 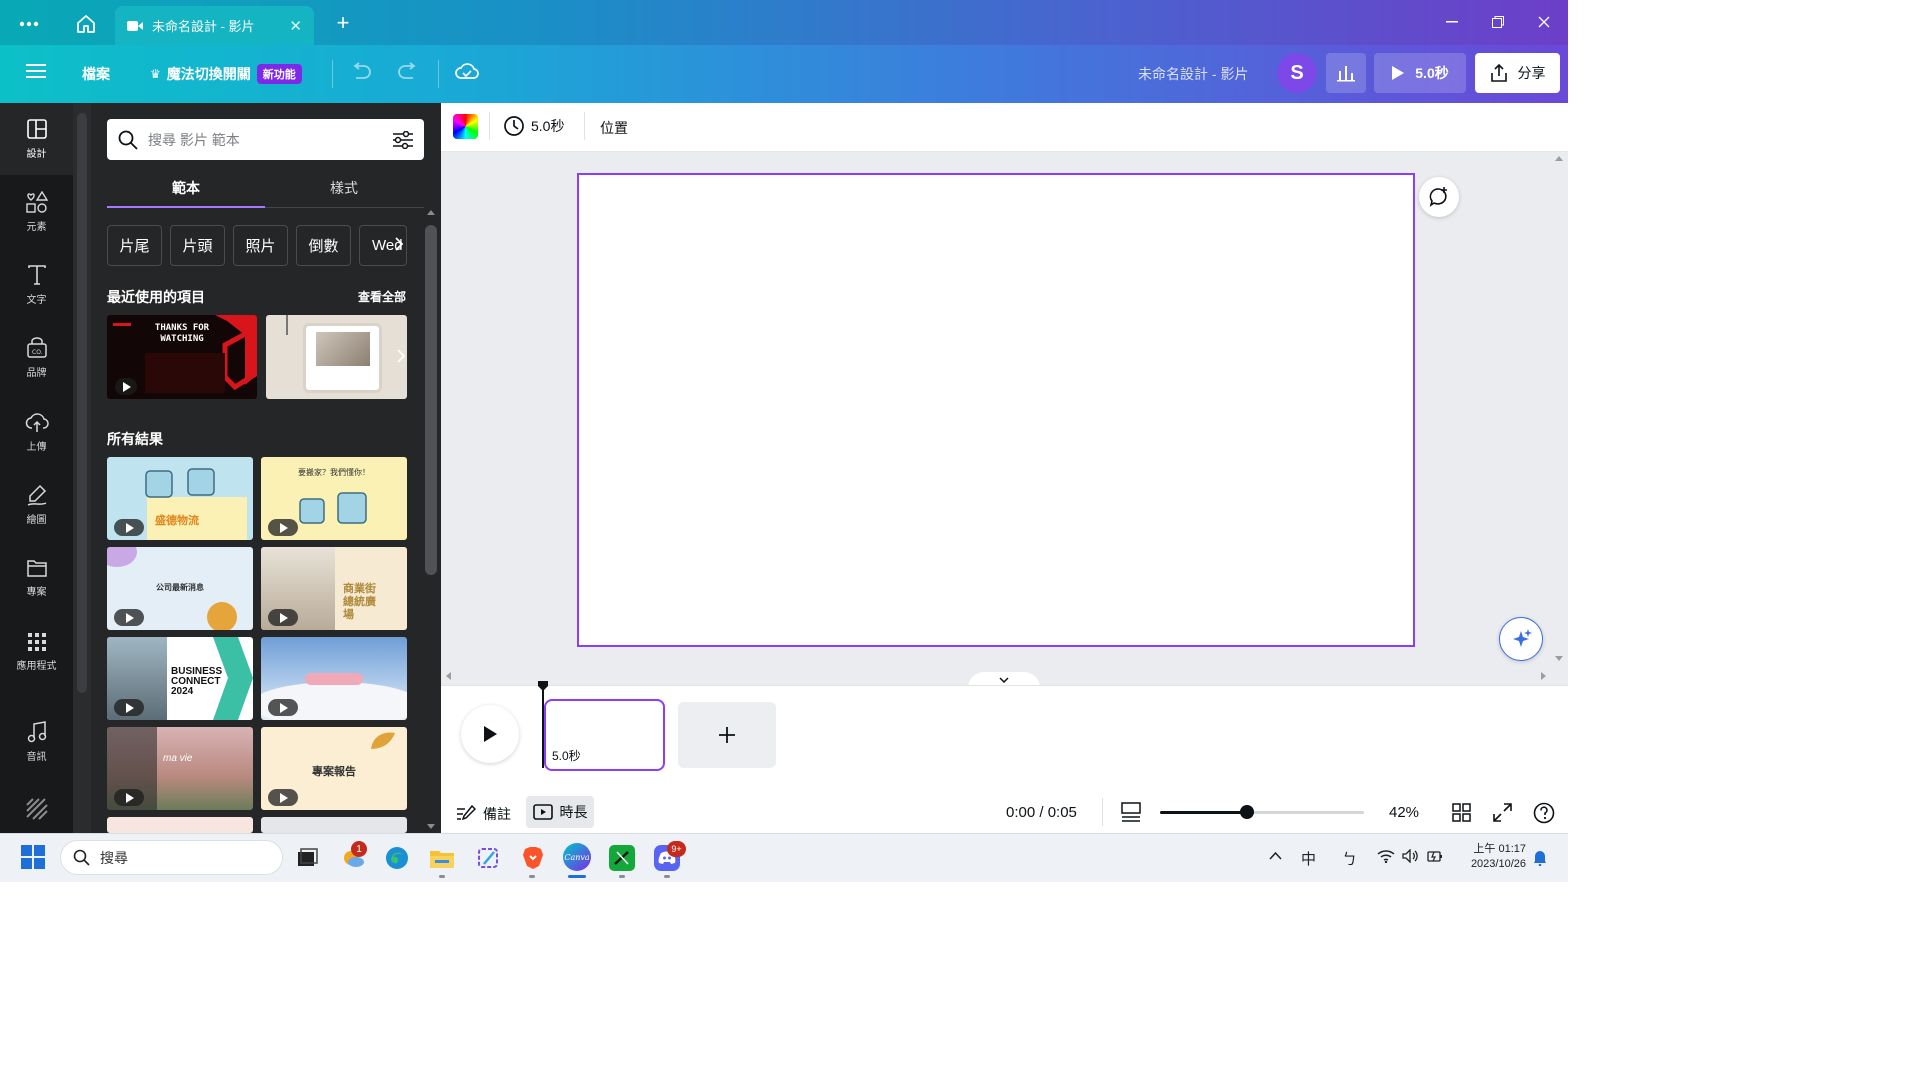 I want to click on close-tab-icon: ✕, so click(x=295, y=26).